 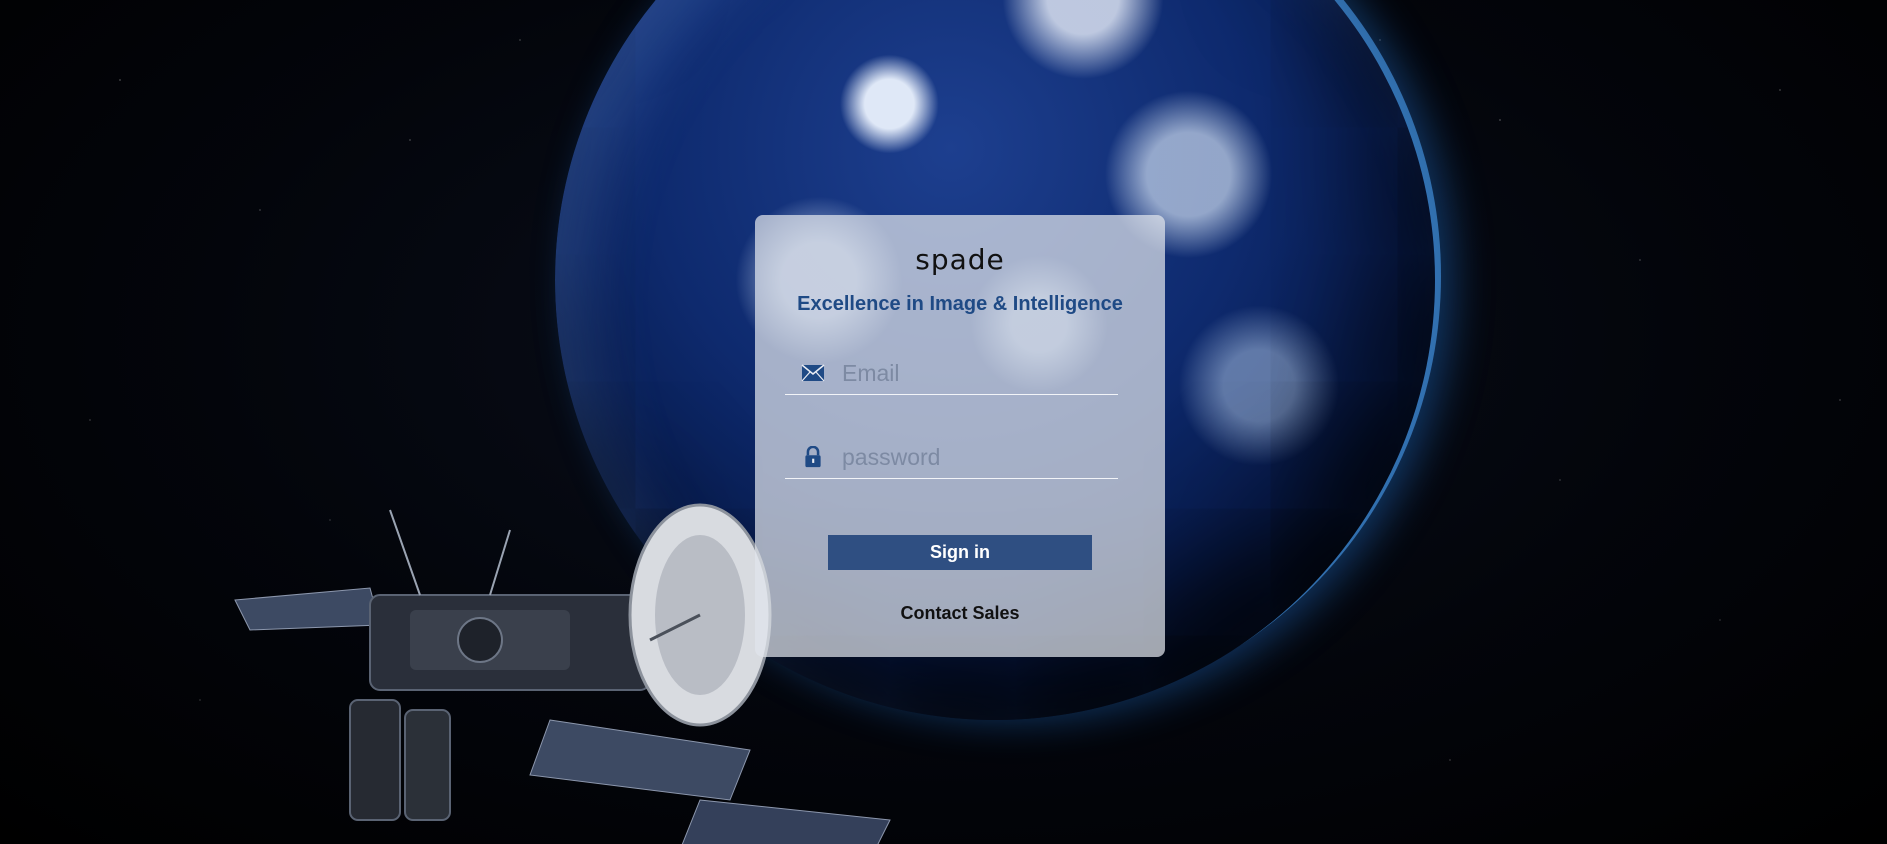 What do you see at coordinates (960, 552) in the screenshot?
I see `sign-in-button: Sign in` at bounding box center [960, 552].